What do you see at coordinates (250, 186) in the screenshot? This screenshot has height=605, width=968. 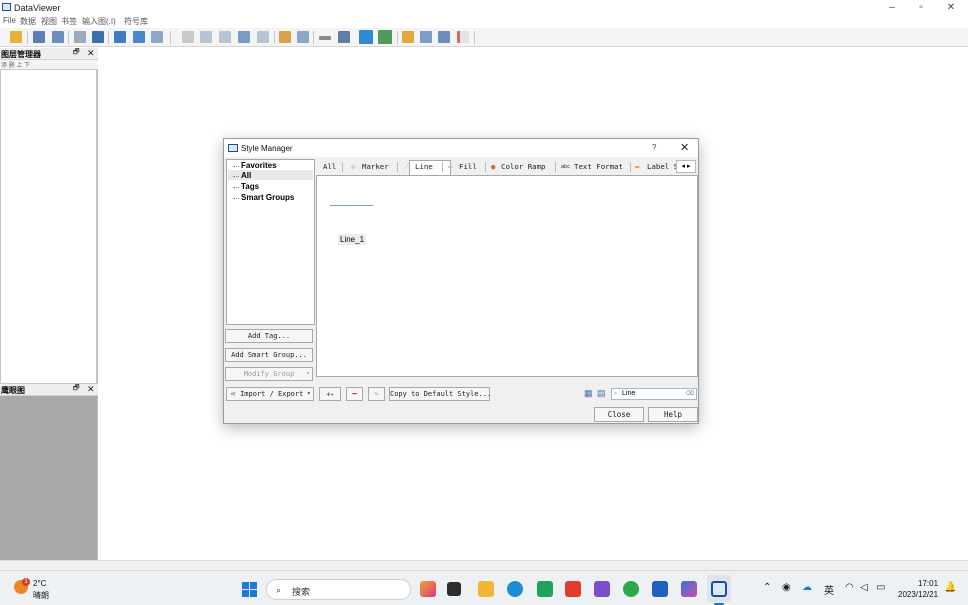 I see `group-tags: Tags` at bounding box center [250, 186].